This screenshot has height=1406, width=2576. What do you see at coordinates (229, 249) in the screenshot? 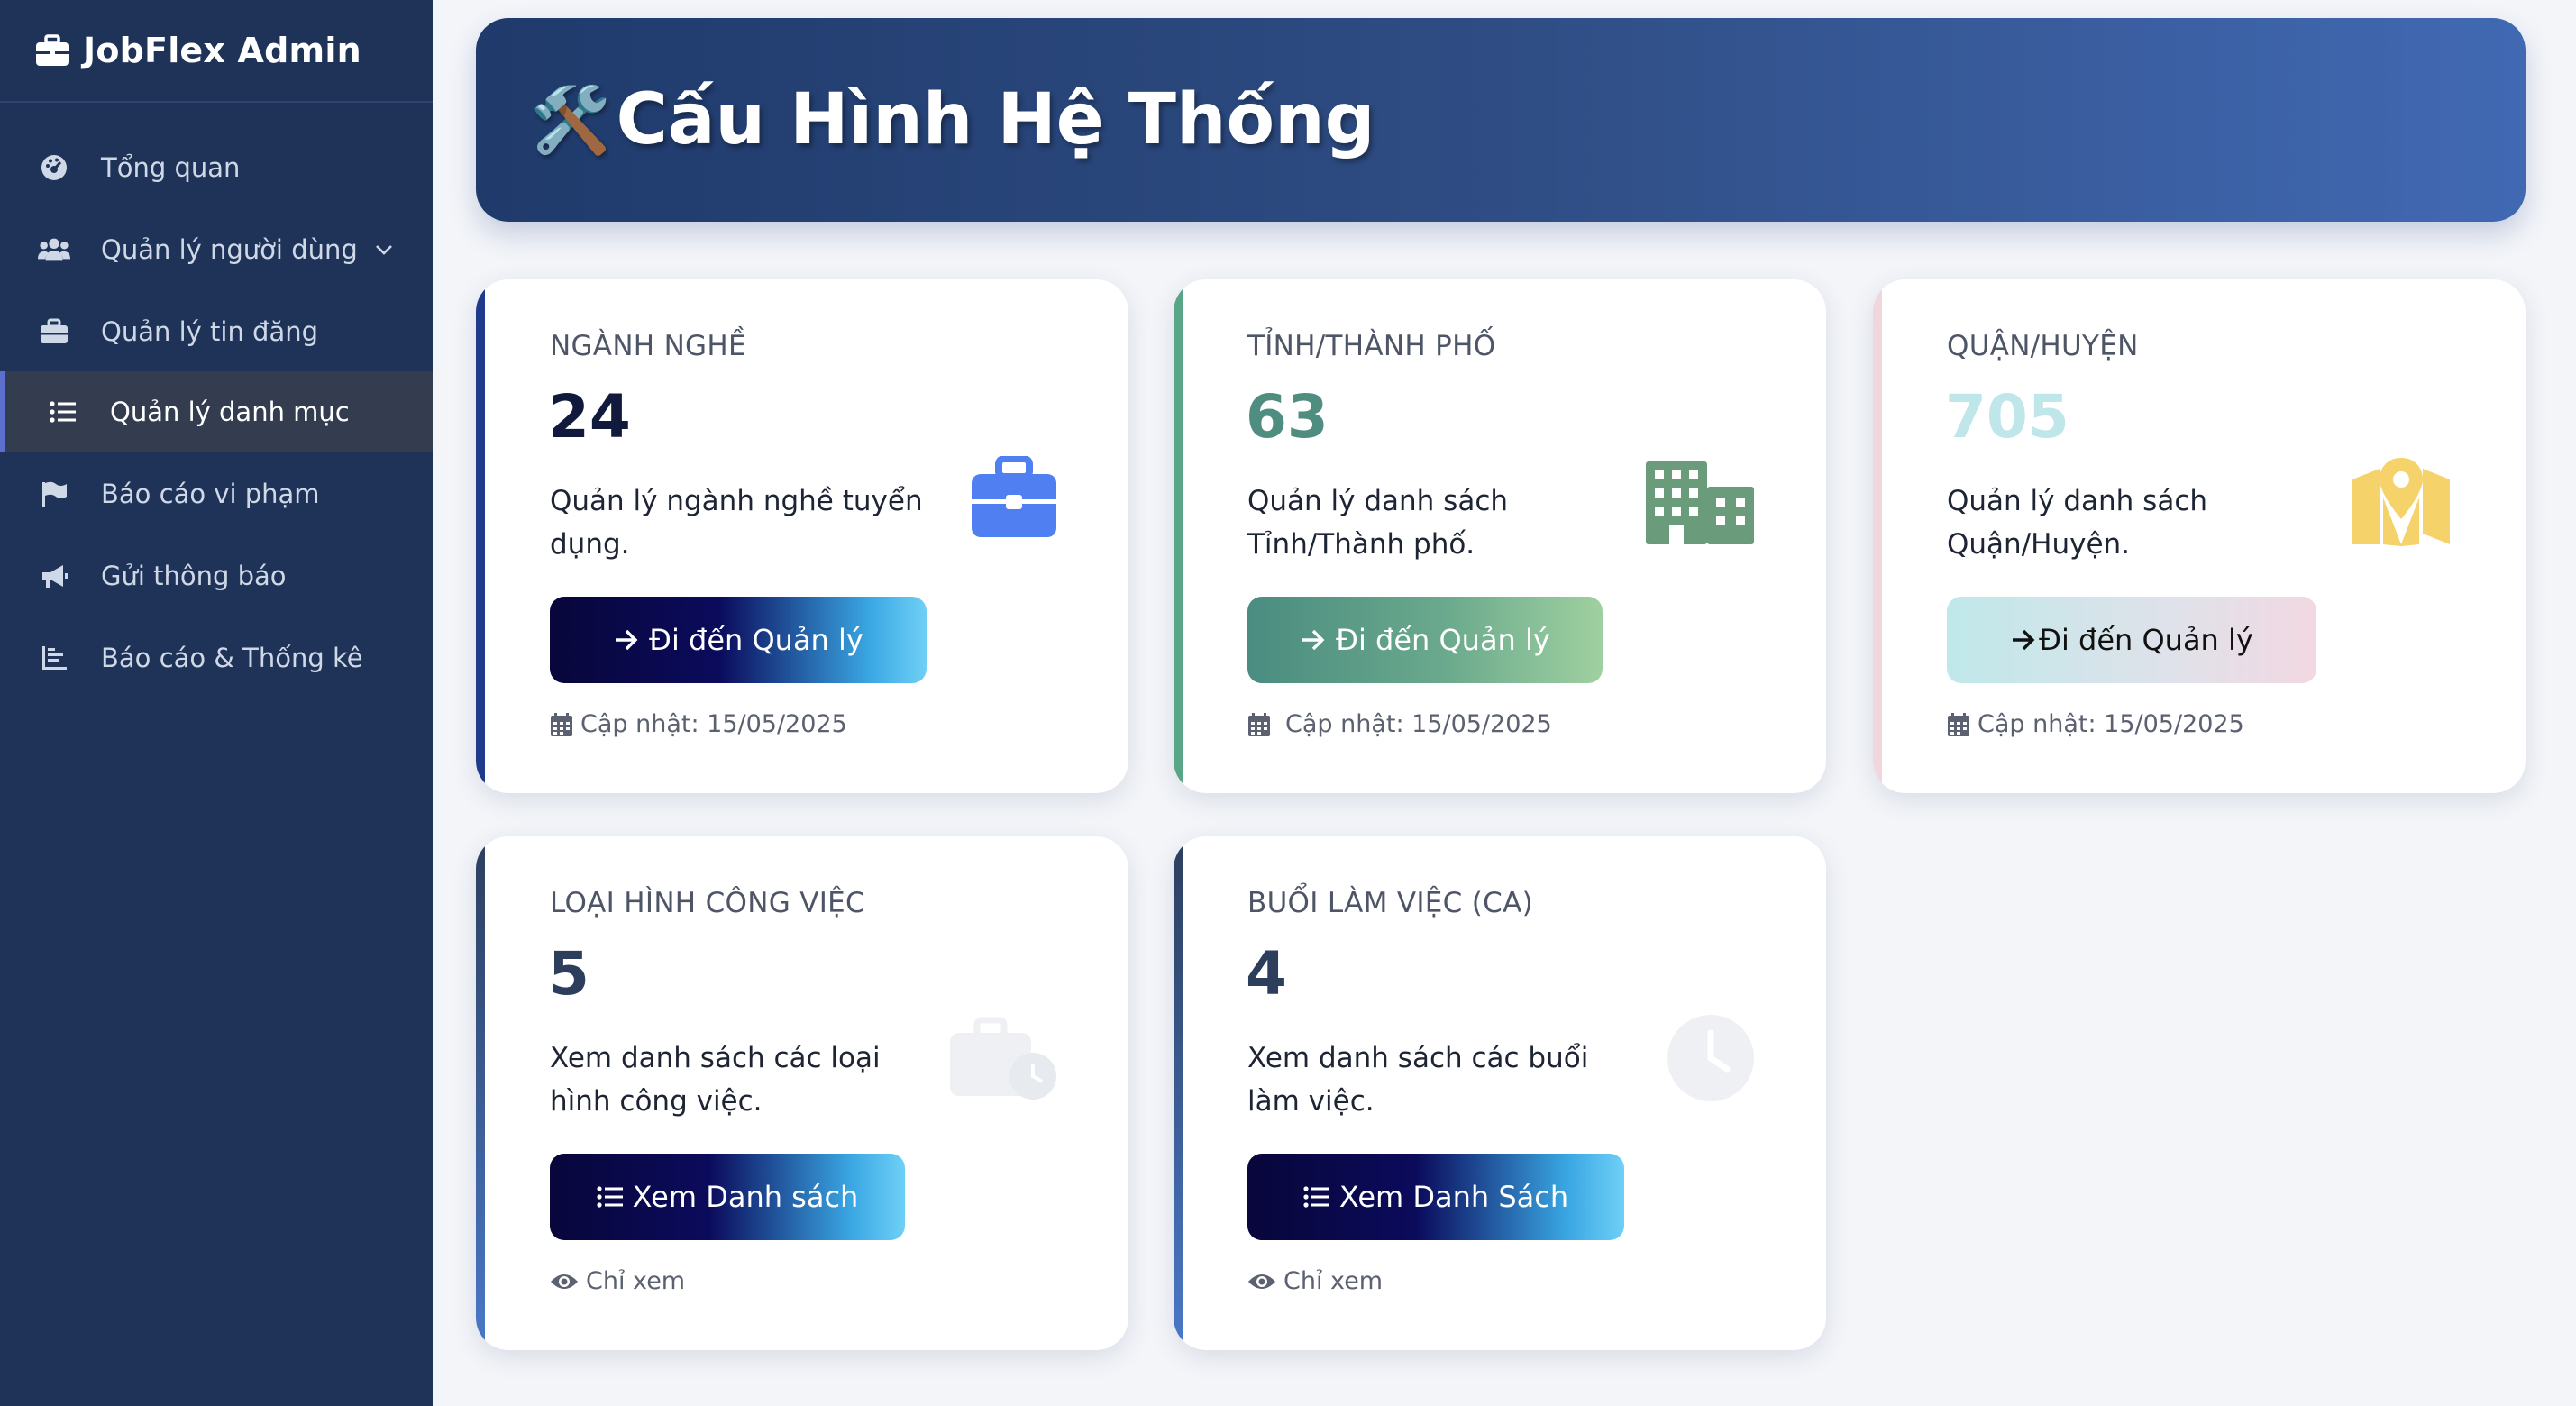
I see `sidebar-item-label: Quản lý người dùng` at bounding box center [229, 249].